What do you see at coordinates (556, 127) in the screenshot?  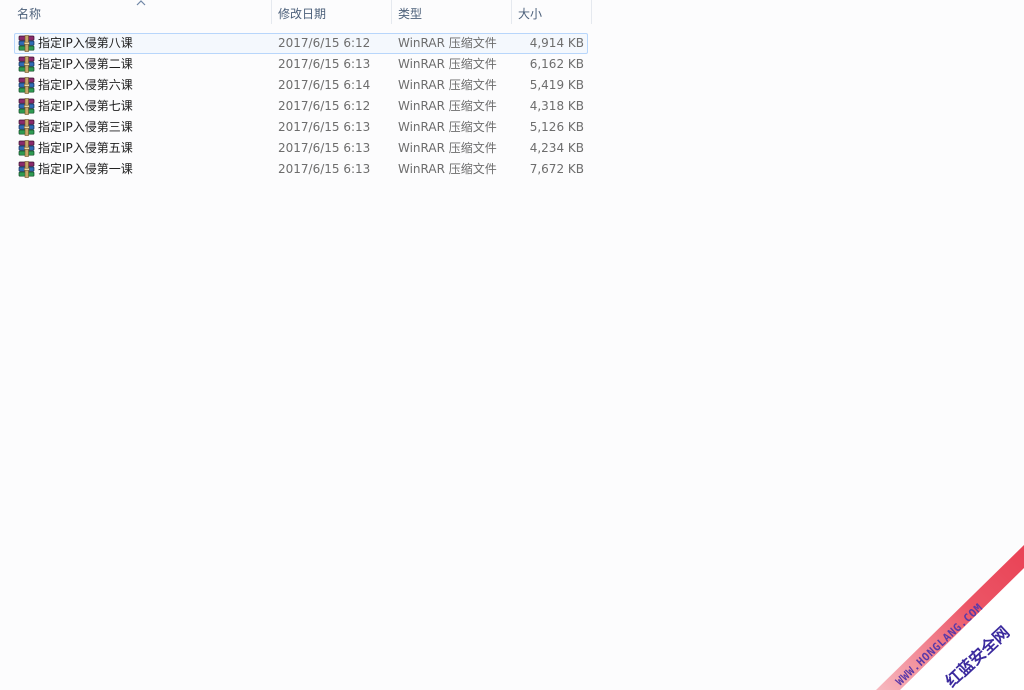 I see `file-size: 5,126 KB` at bounding box center [556, 127].